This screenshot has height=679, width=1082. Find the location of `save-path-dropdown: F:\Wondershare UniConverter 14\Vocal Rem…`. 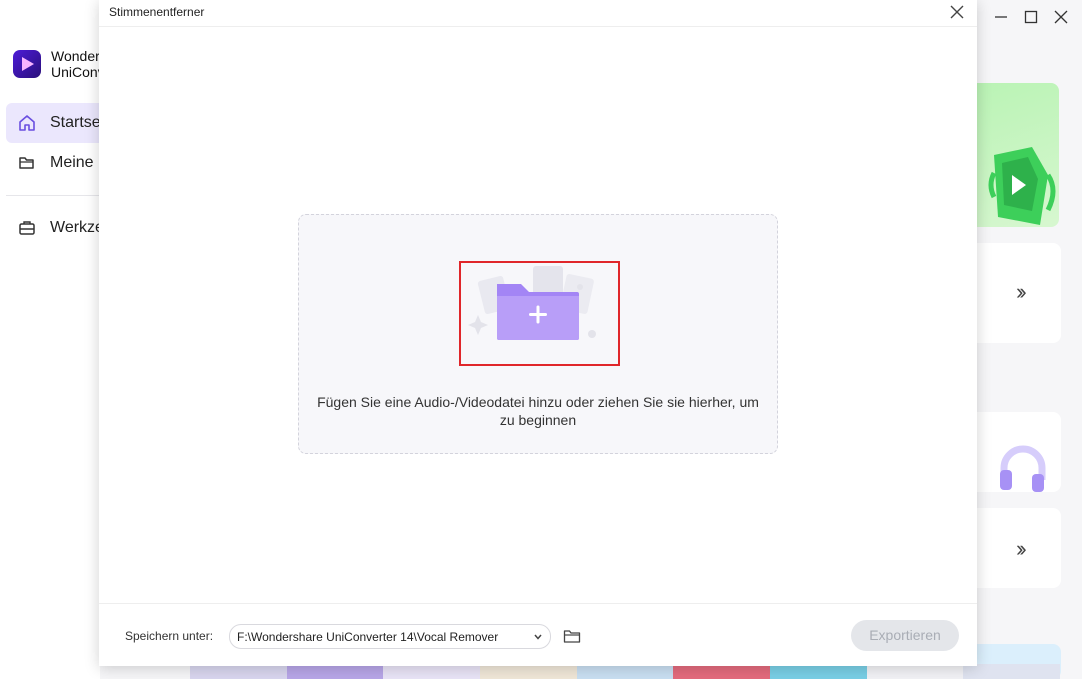

save-path-dropdown: F:\Wondershare UniConverter 14\Vocal Rem… is located at coordinates (390, 636).